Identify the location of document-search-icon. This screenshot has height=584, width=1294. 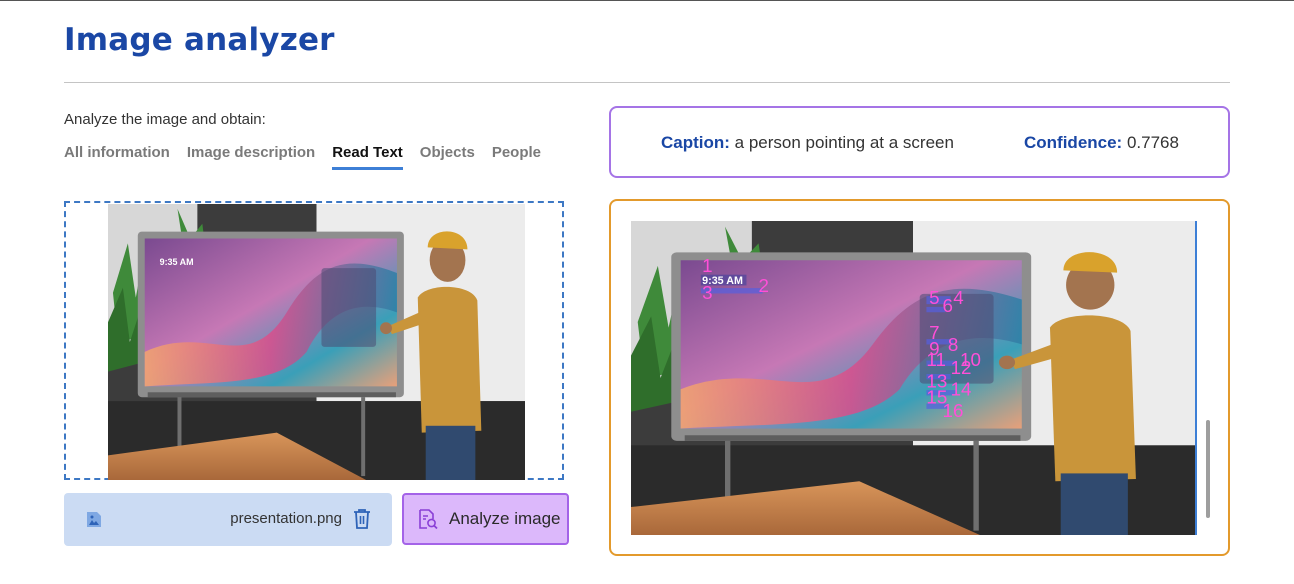
(428, 519).